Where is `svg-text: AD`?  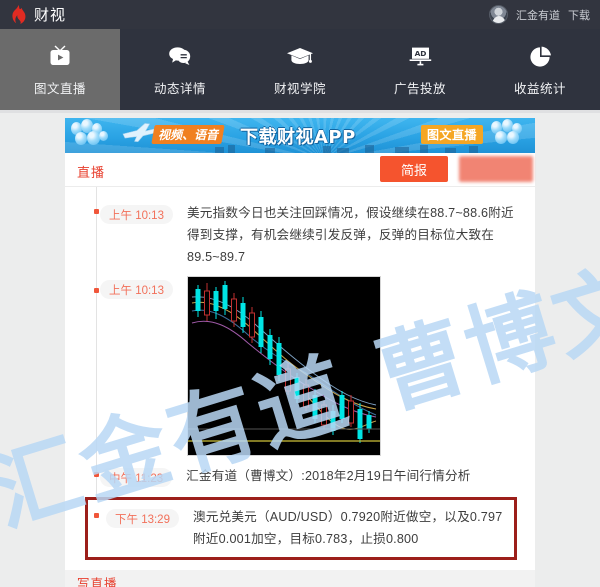 svg-text: AD is located at coordinates (421, 53).